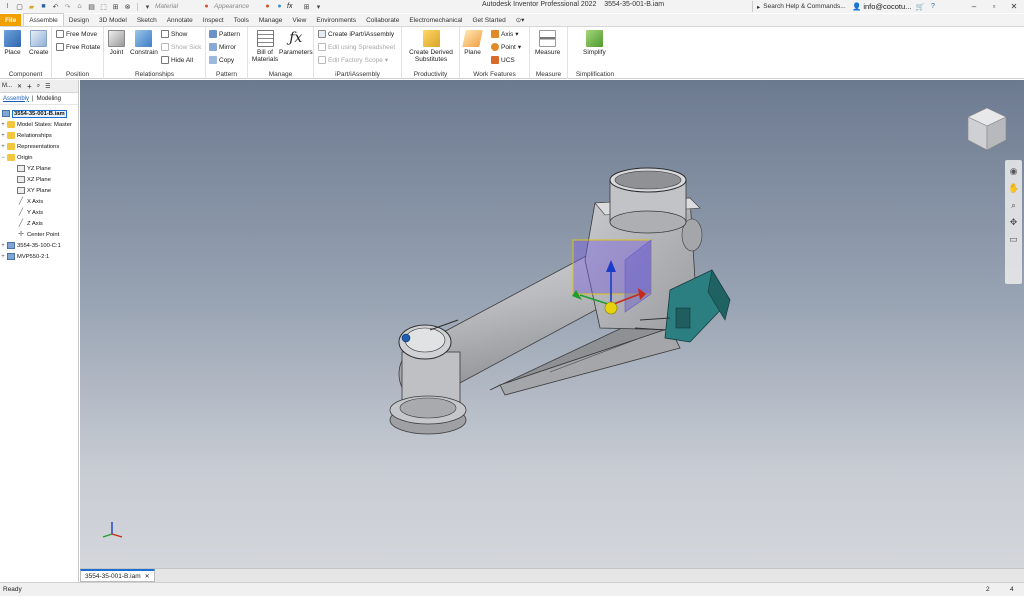 Image resolution: width=1024 pixels, height=596 pixels. Describe the element at coordinates (25, 74) in the screenshot. I see `component-panel-label: Component` at that location.